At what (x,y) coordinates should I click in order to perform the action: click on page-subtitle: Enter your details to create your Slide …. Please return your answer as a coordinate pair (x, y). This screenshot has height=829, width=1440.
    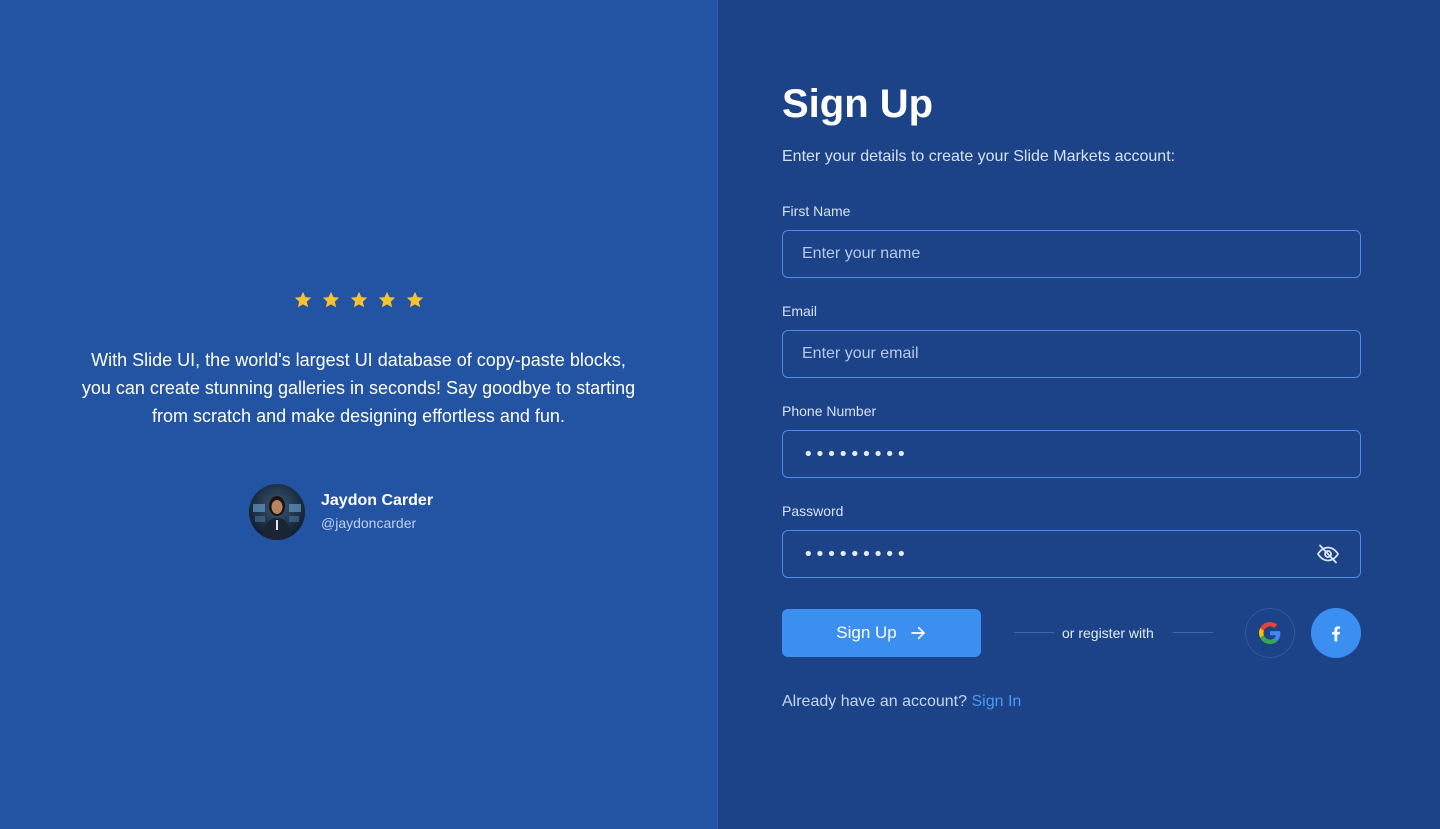
    Looking at the image, I should click on (979, 156).